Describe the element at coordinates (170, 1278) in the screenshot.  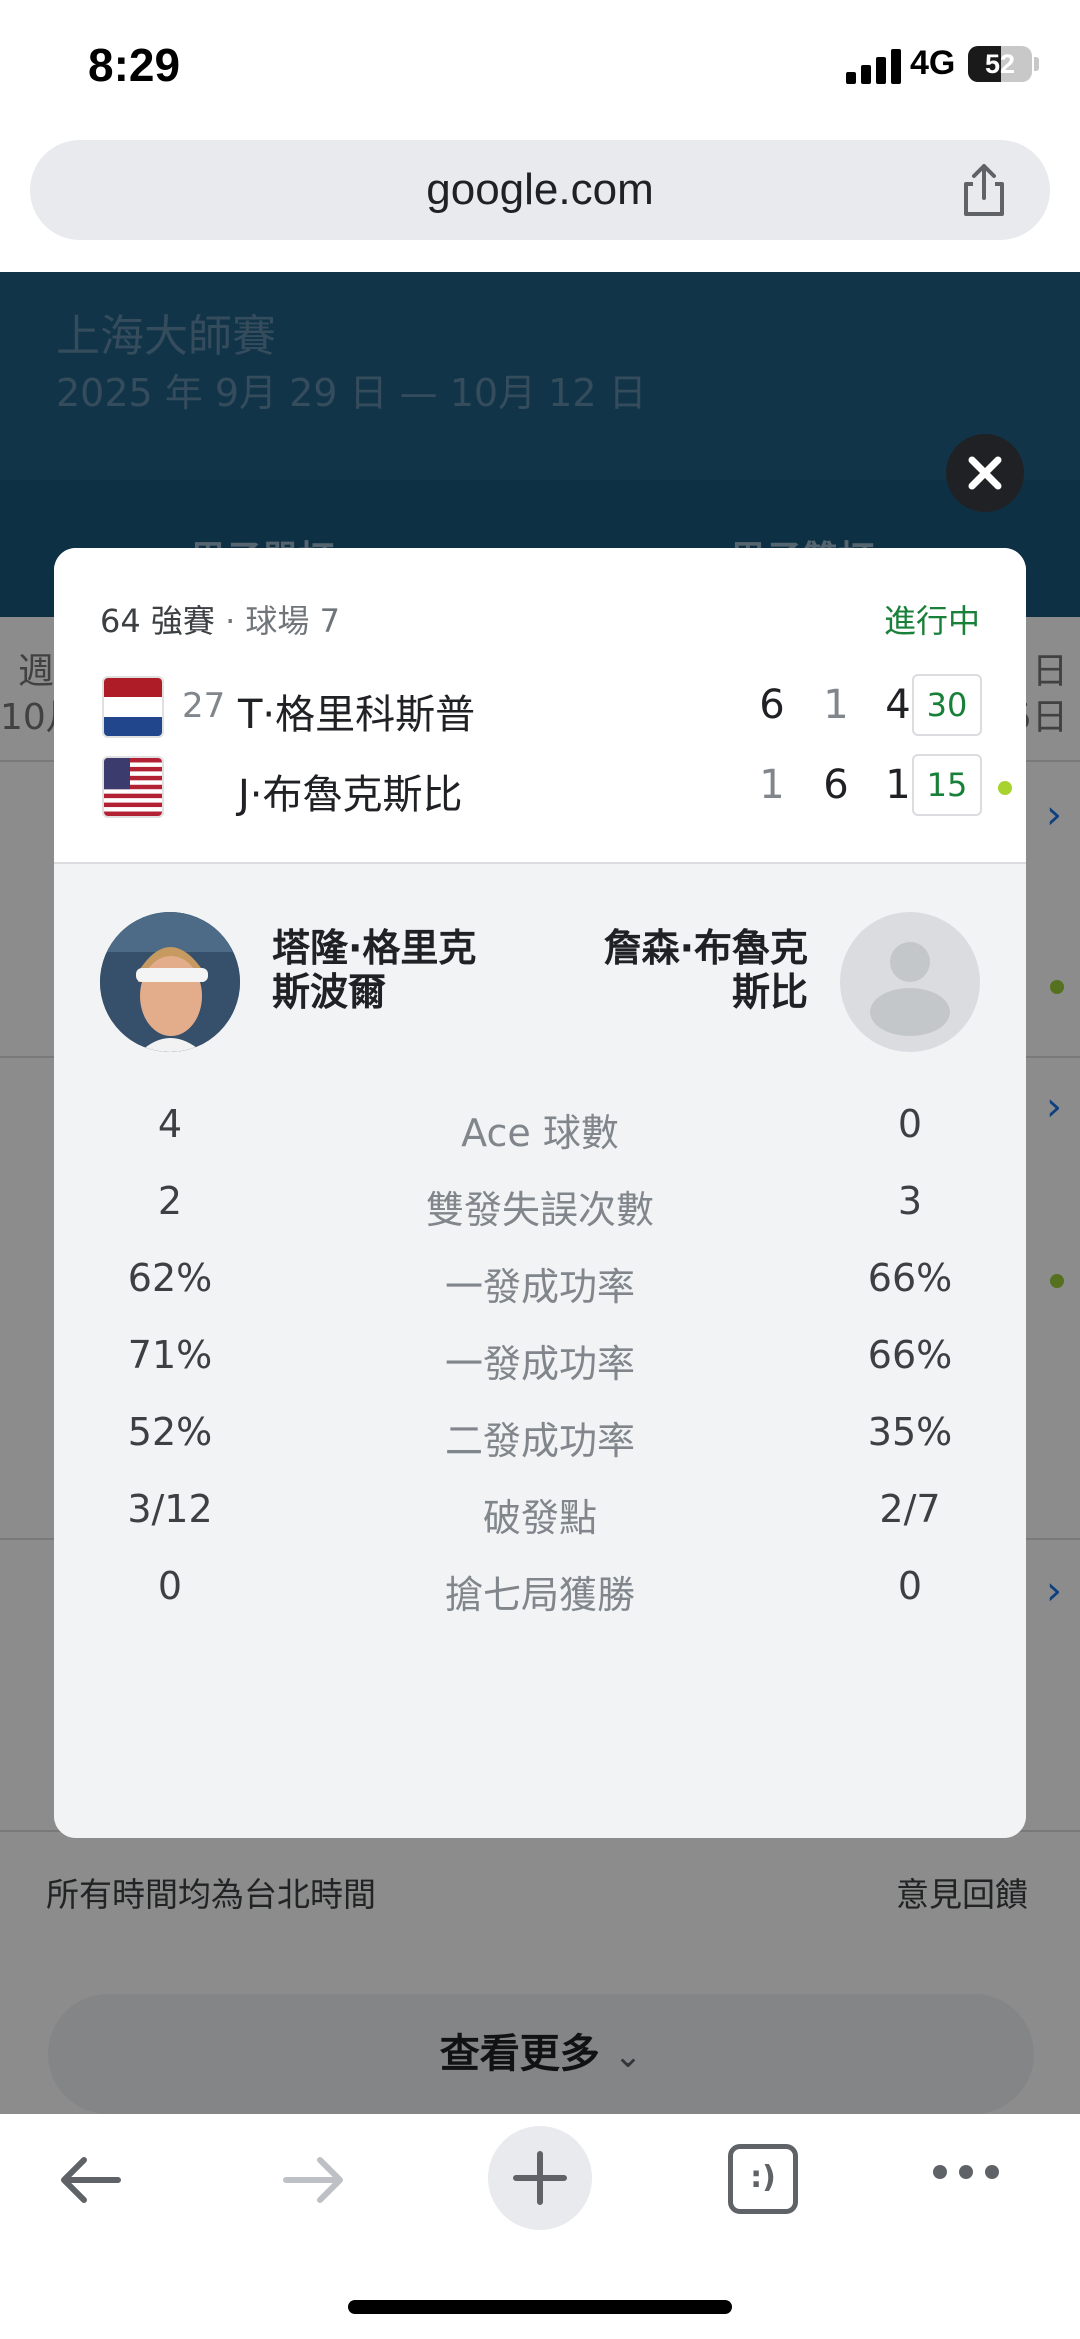
I see `stat-left-value: 62%` at that location.